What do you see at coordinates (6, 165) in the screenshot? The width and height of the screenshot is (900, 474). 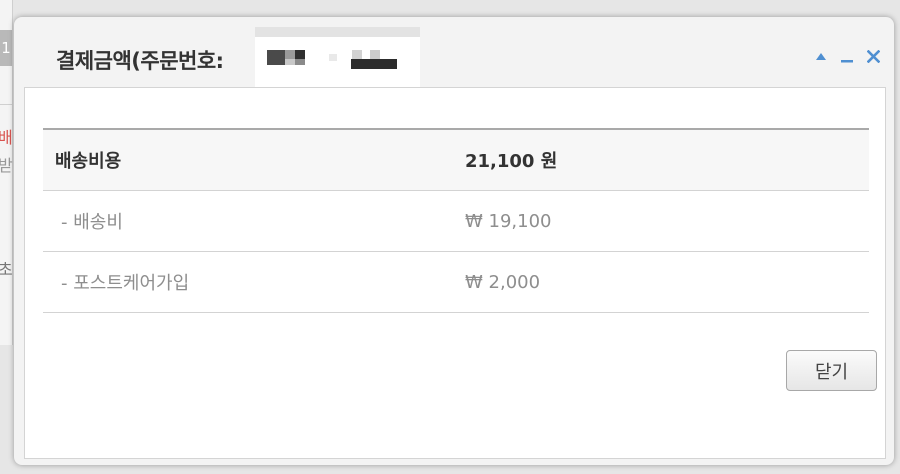 I see `background-text-gray: 받` at bounding box center [6, 165].